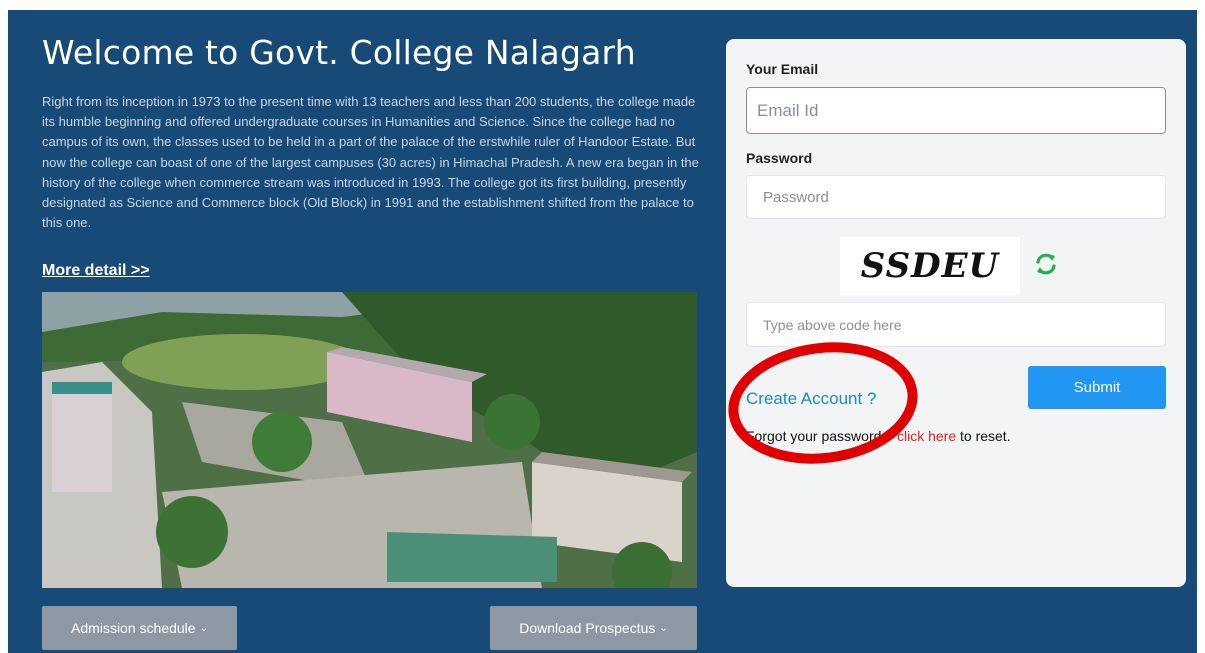 The width and height of the screenshot is (1205, 653). What do you see at coordinates (782, 69) in the screenshot?
I see `email-label: Your Email` at bounding box center [782, 69].